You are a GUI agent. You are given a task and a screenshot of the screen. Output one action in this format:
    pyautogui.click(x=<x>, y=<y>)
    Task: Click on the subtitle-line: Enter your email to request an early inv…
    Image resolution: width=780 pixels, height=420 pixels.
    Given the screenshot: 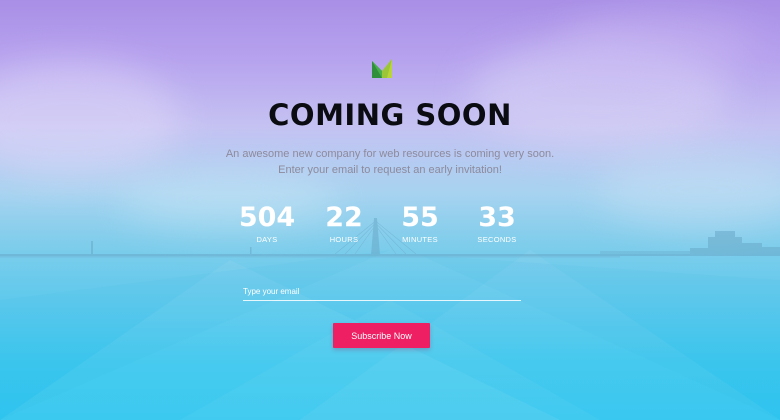 What is the action you would take?
    pyautogui.click(x=390, y=170)
    